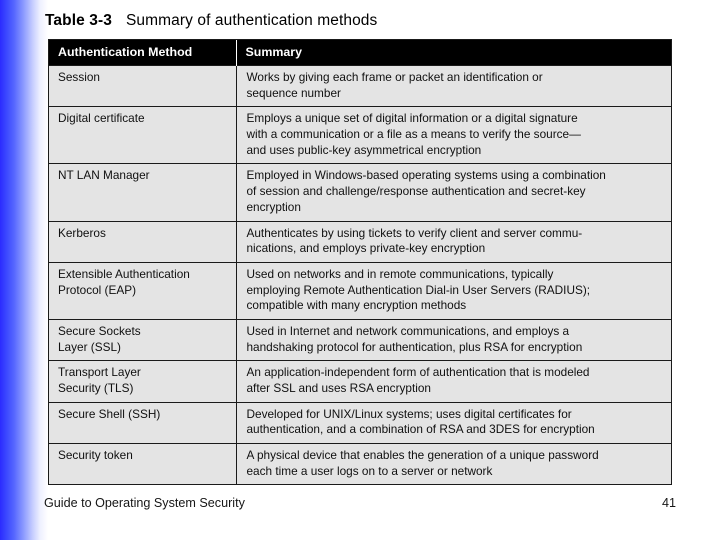 The image size is (720, 540). I want to click on table-caption-label: Table 3-3, so click(78, 20).